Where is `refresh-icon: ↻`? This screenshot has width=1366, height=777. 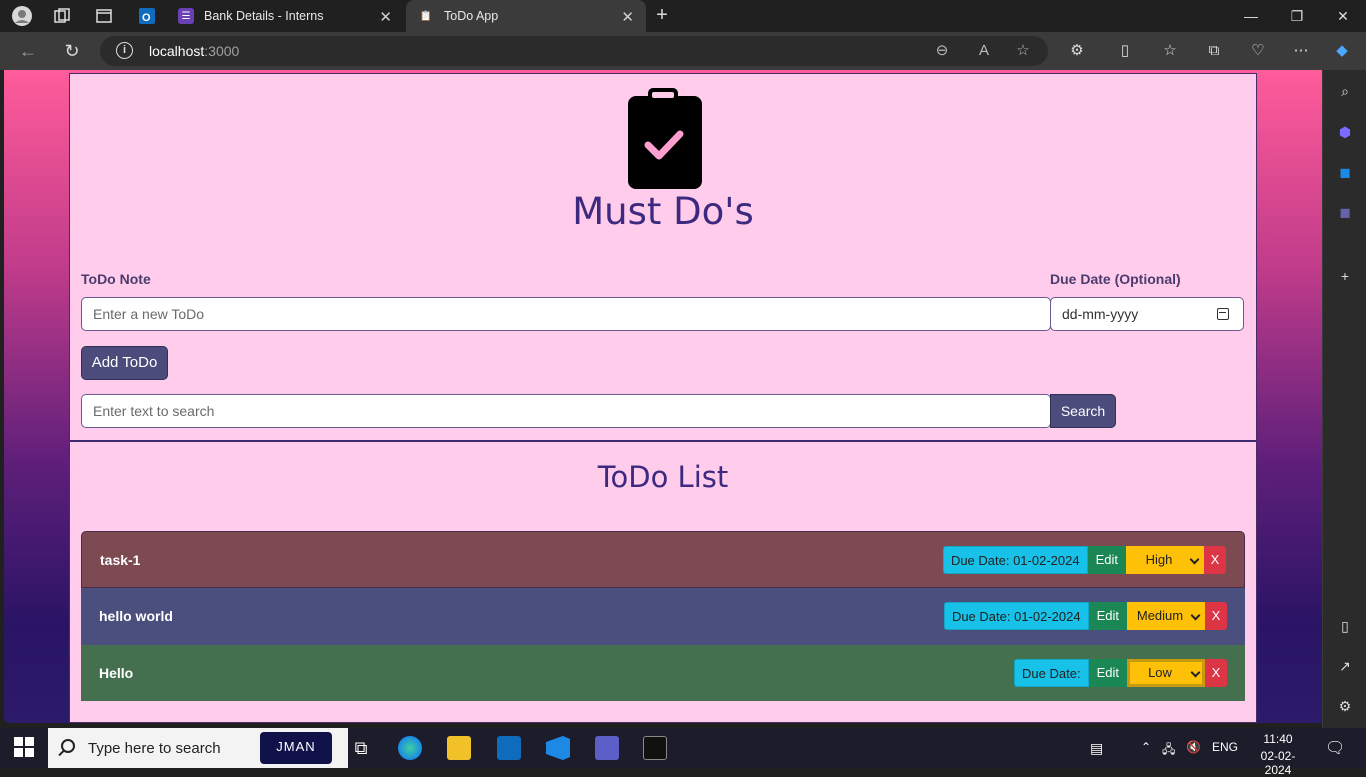
refresh-icon: ↻ is located at coordinates (72, 51).